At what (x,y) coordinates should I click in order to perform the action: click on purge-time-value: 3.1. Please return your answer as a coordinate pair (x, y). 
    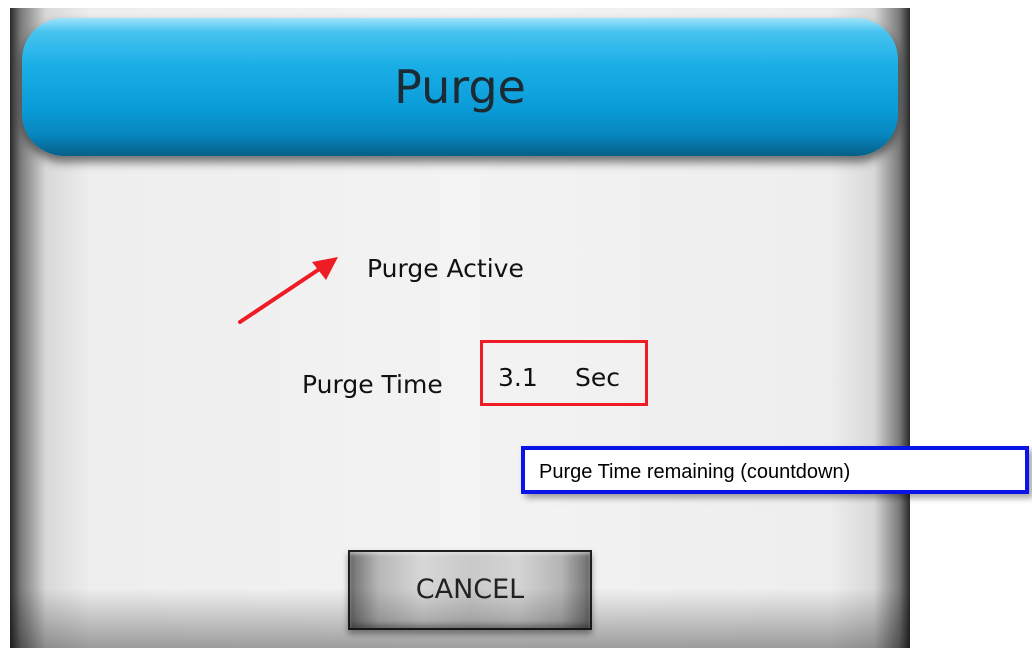
    Looking at the image, I should click on (518, 377).